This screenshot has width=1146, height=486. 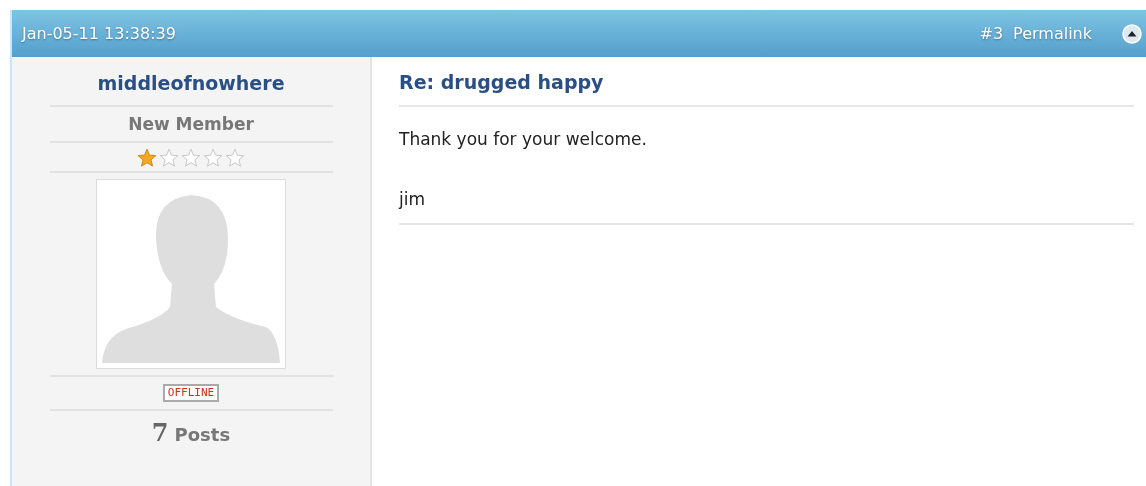 I want to click on avatar-silhouette-icon, so click(x=191, y=274).